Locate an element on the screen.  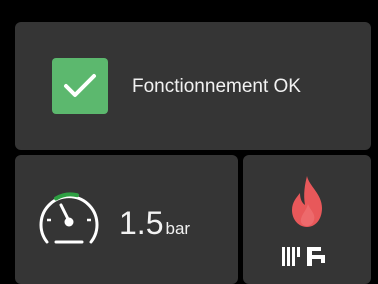
pressure-value: 1.5 is located at coordinates (141, 223).